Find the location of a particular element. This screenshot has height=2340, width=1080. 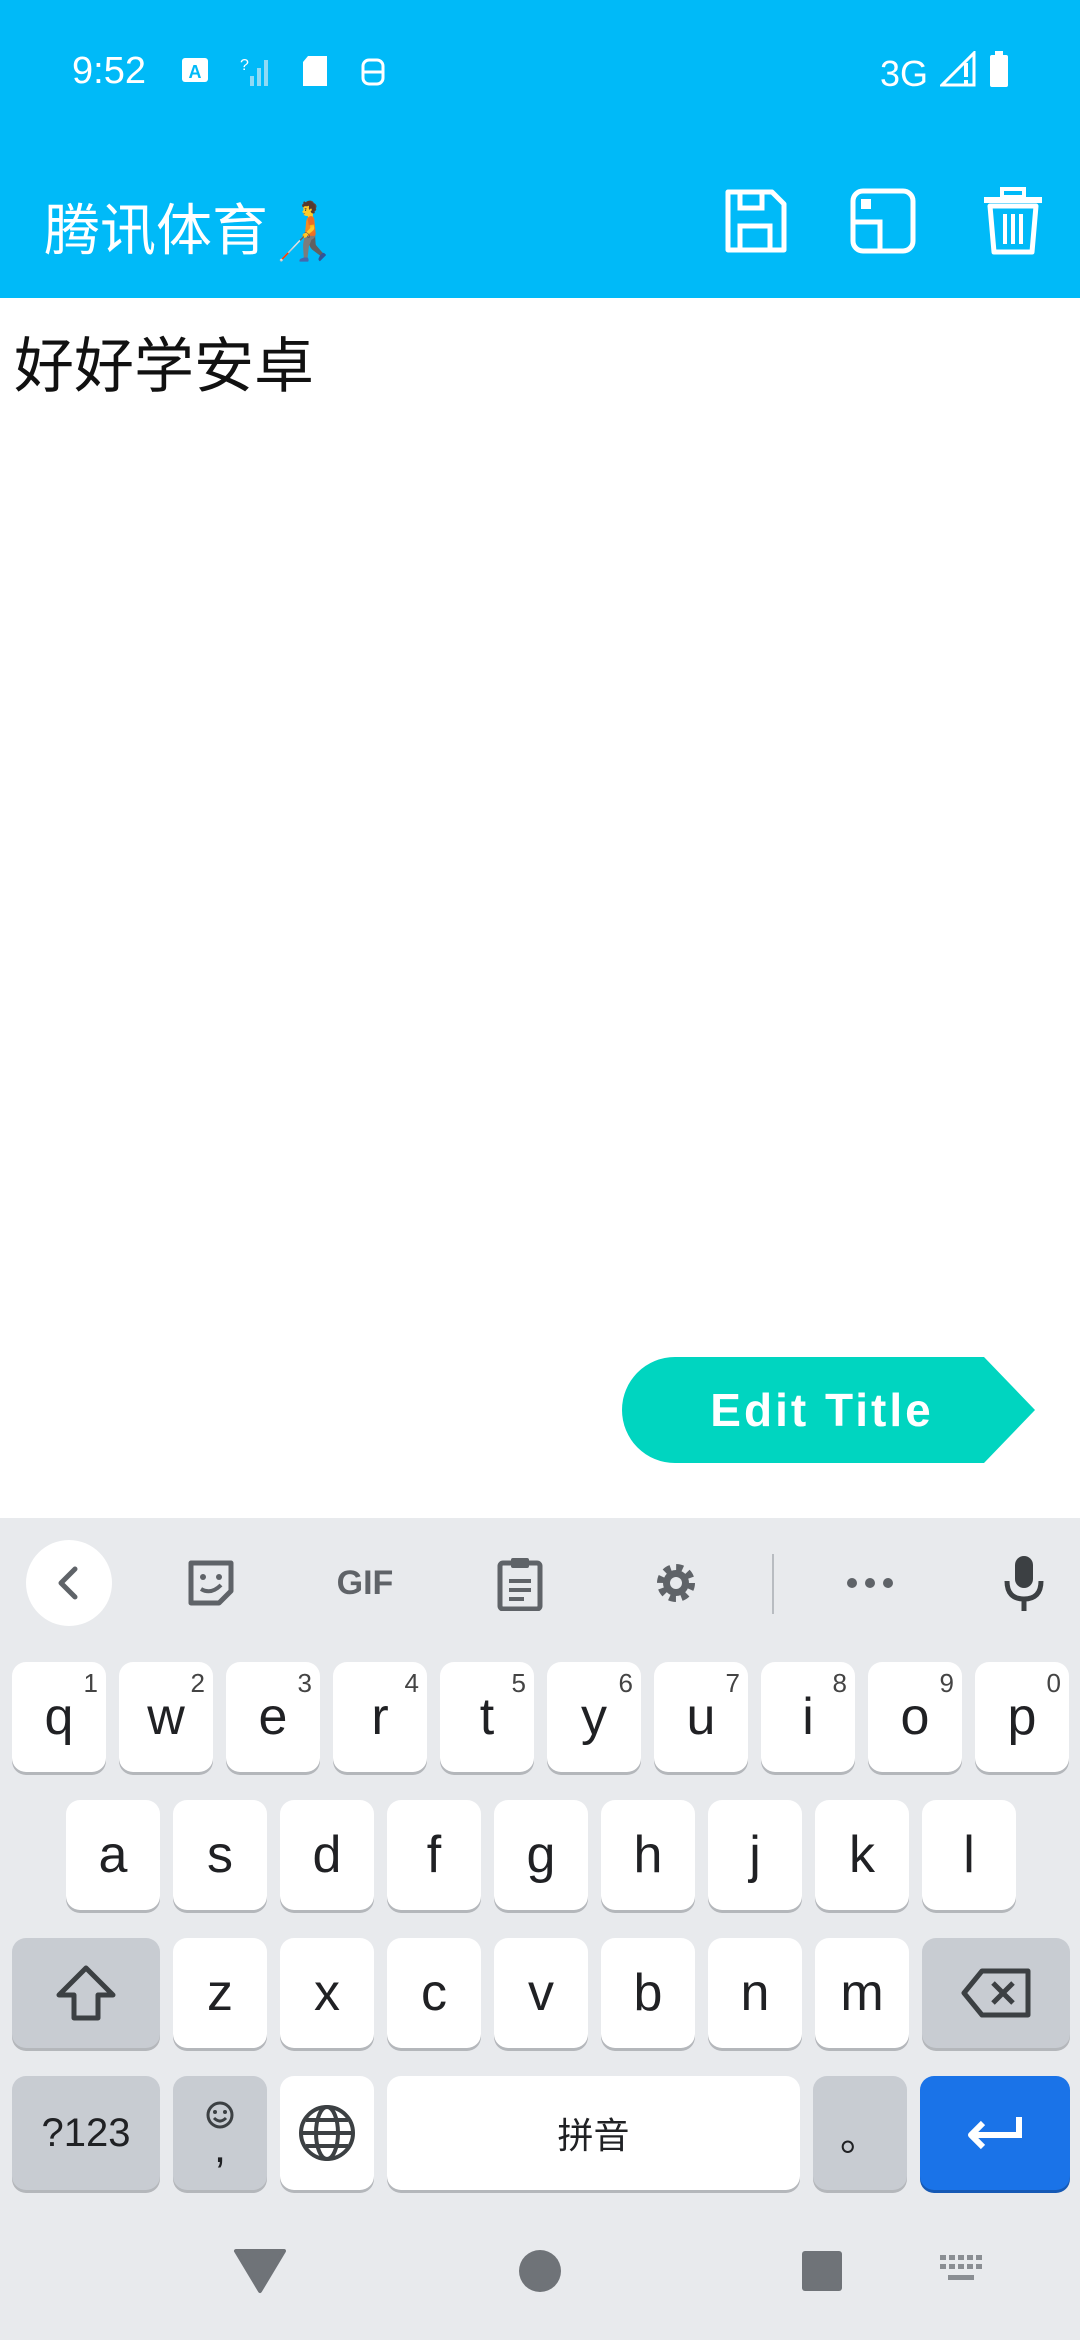

key-hint: 5 is located at coordinates (518, 1683).